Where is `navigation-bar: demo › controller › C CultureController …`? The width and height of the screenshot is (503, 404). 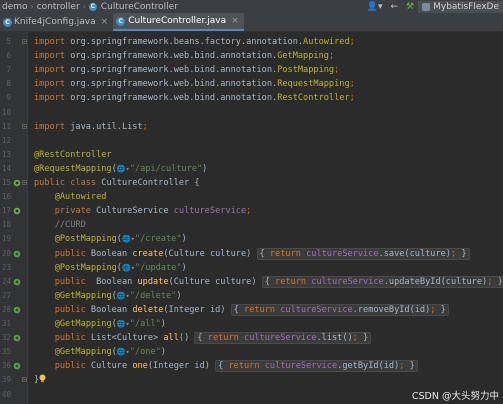
navigation-bar: demo › controller › C CultureController … is located at coordinates (251, 6).